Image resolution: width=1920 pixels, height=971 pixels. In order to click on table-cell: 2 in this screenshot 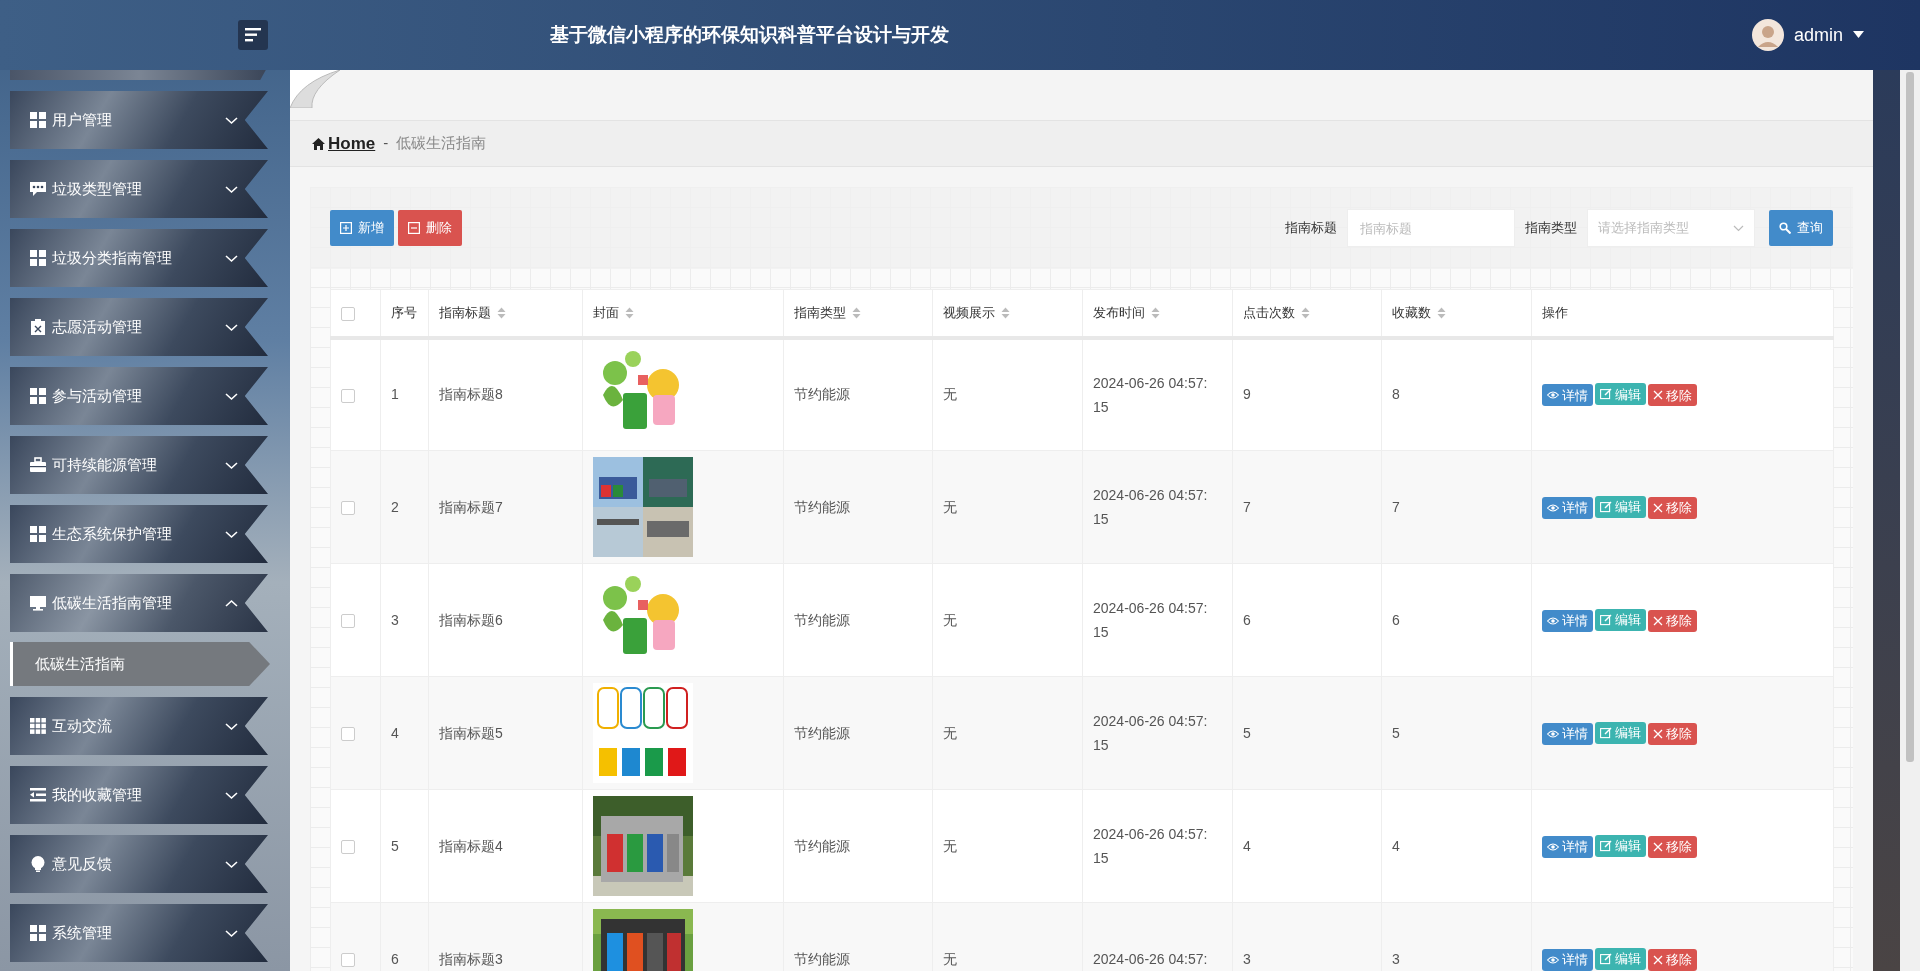, I will do `click(395, 506)`.